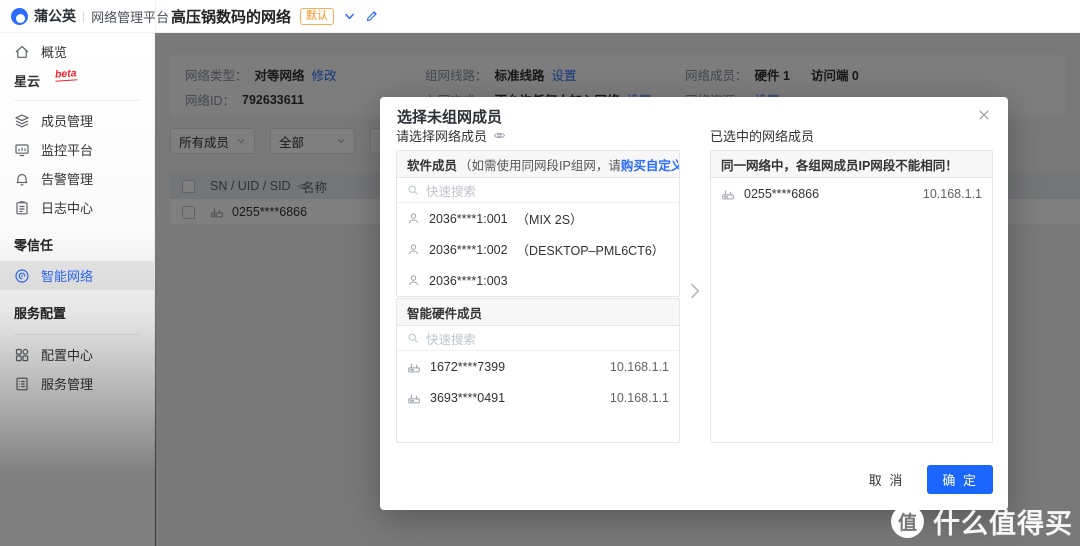  I want to click on sidebar-section-service-config: 服务配置, so click(40, 313).